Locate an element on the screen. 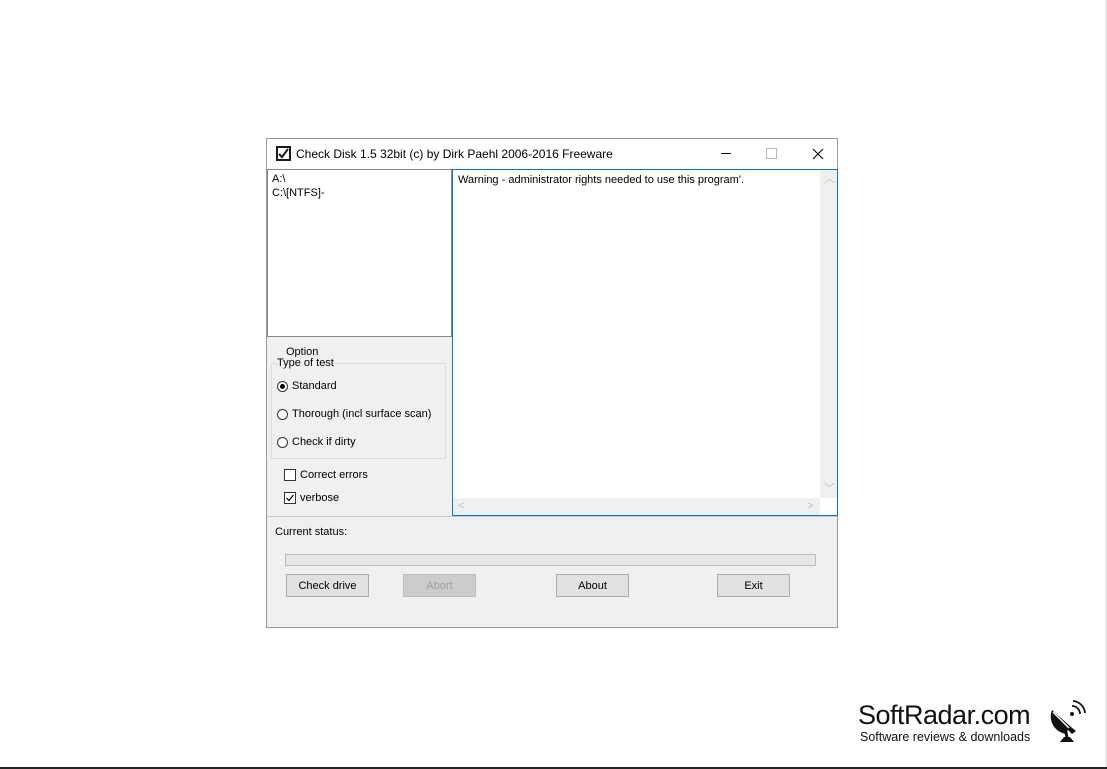 The image size is (1107, 769). minimize-button is located at coordinates (726, 154).